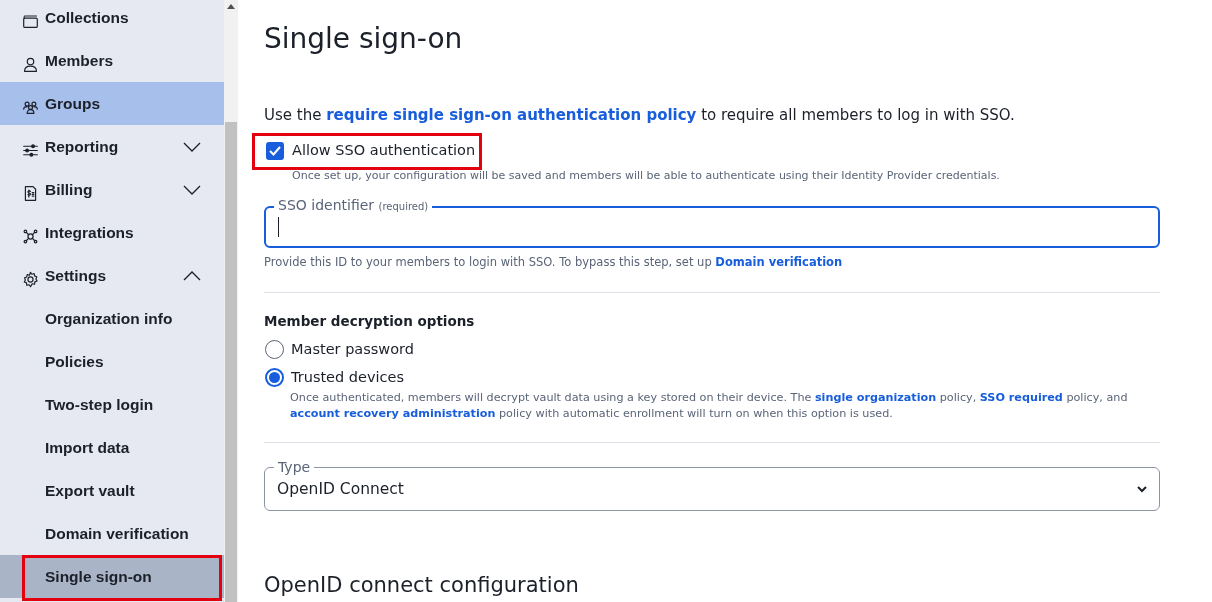 This screenshot has height=602, width=1212. Describe the element at coordinates (370, 321) in the screenshot. I see `section-label: Member decryption options` at that location.